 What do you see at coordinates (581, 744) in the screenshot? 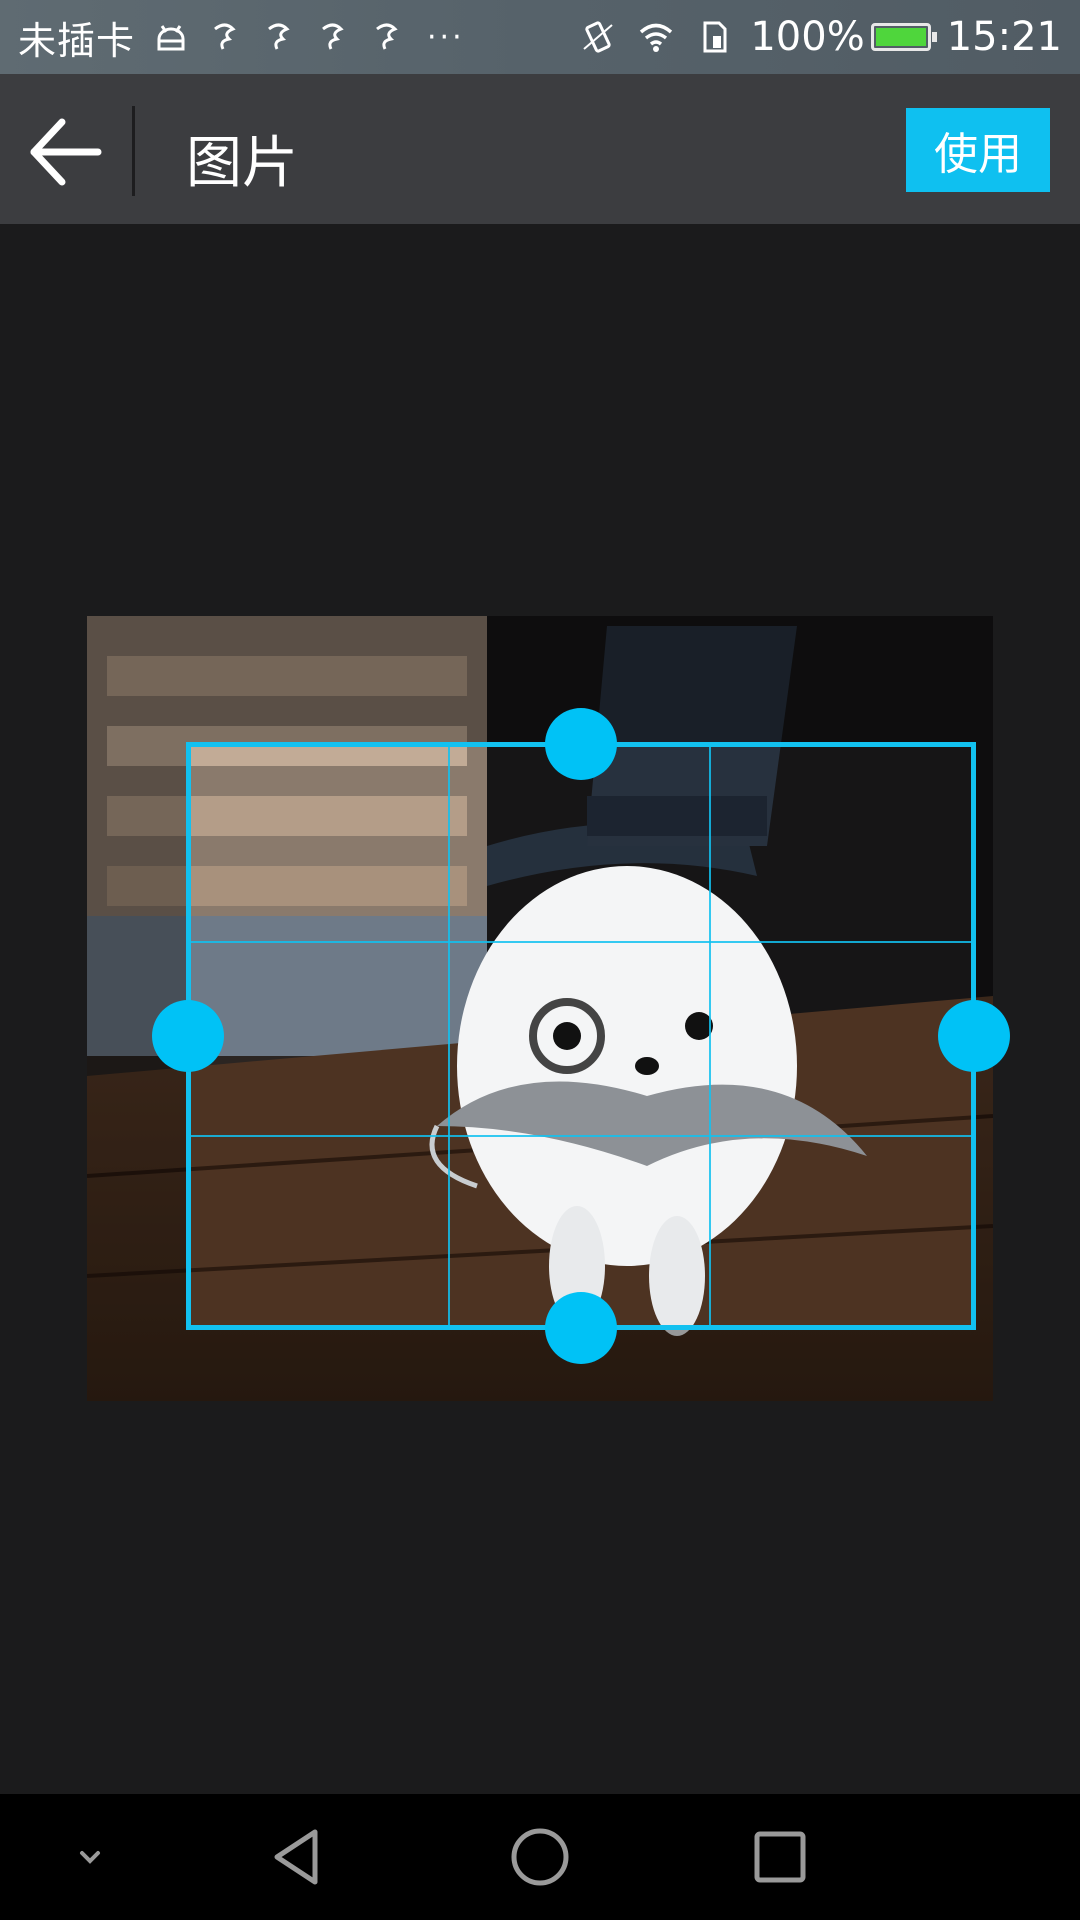
I see `crop-handle-top` at bounding box center [581, 744].